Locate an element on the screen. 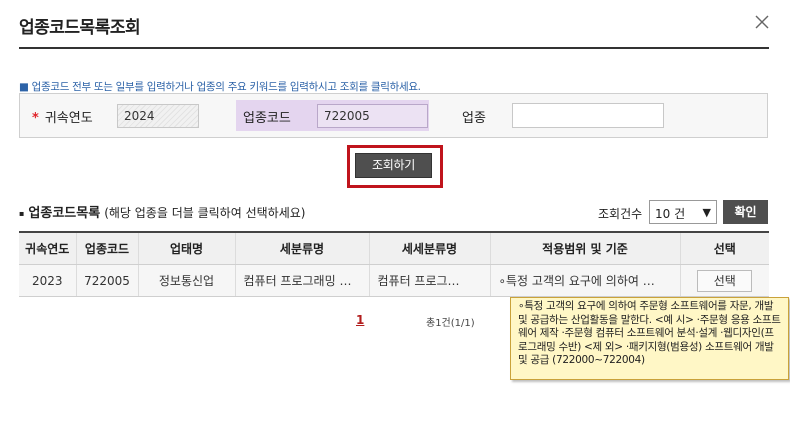 This screenshot has width=790, height=424. cell-select: 선택 is located at coordinates (724, 280).